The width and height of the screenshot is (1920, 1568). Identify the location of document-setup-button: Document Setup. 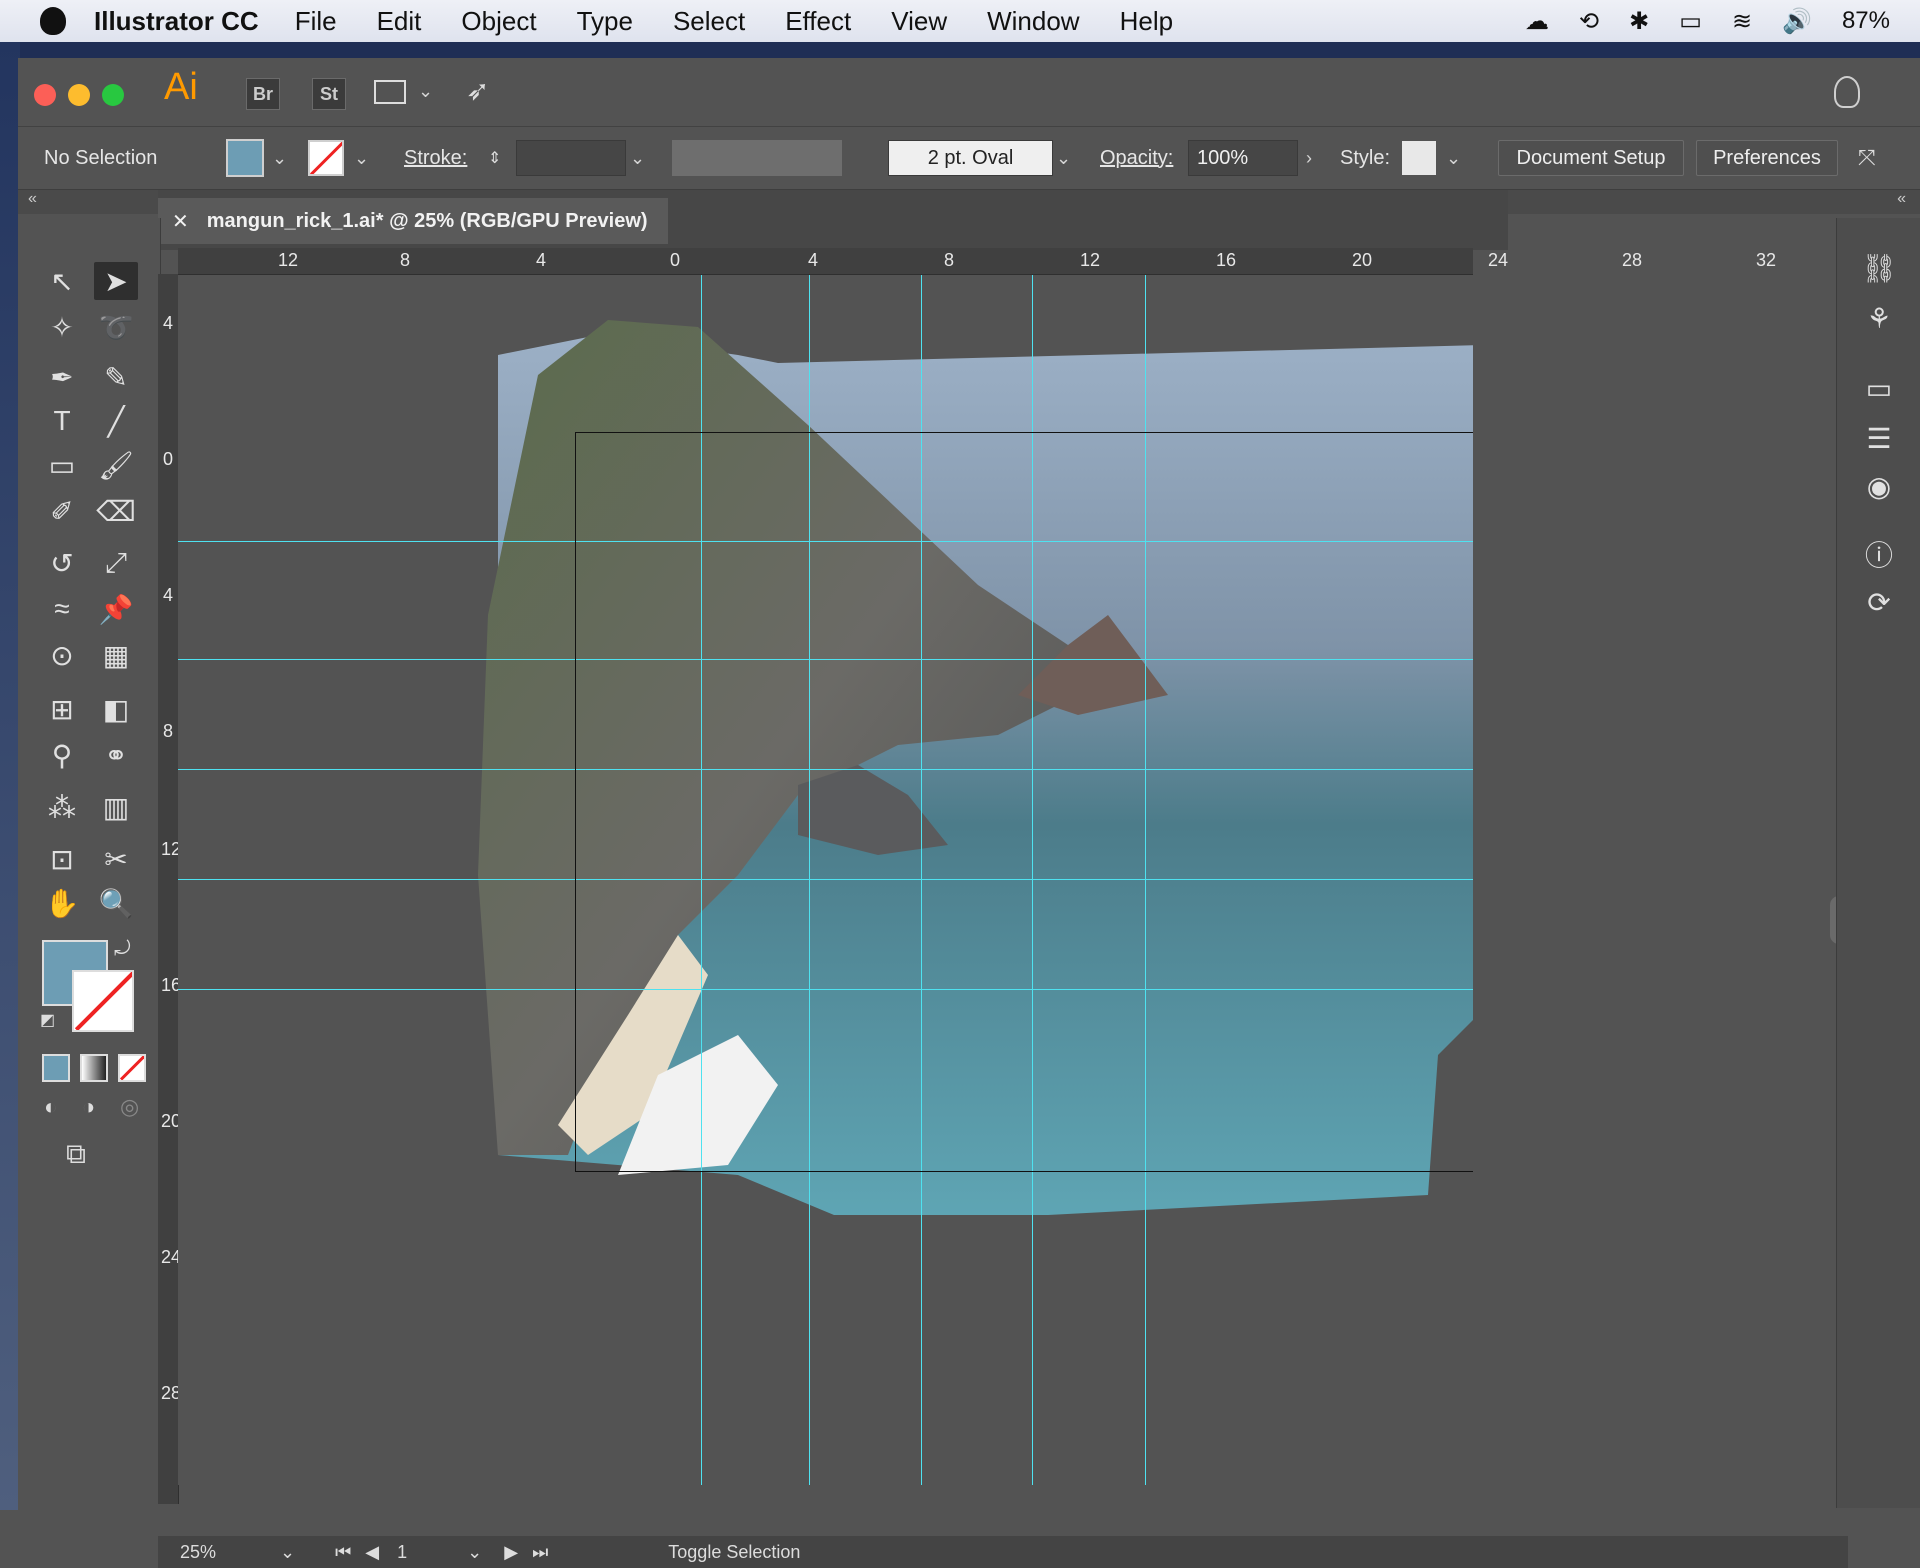
(1591, 158).